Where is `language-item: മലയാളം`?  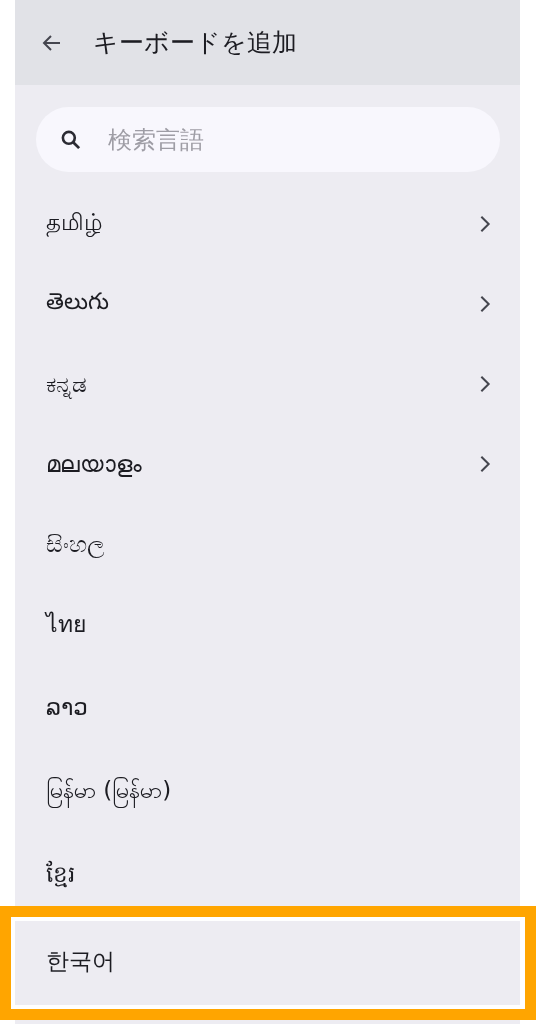
language-item: മലയാളം is located at coordinates (267, 464).